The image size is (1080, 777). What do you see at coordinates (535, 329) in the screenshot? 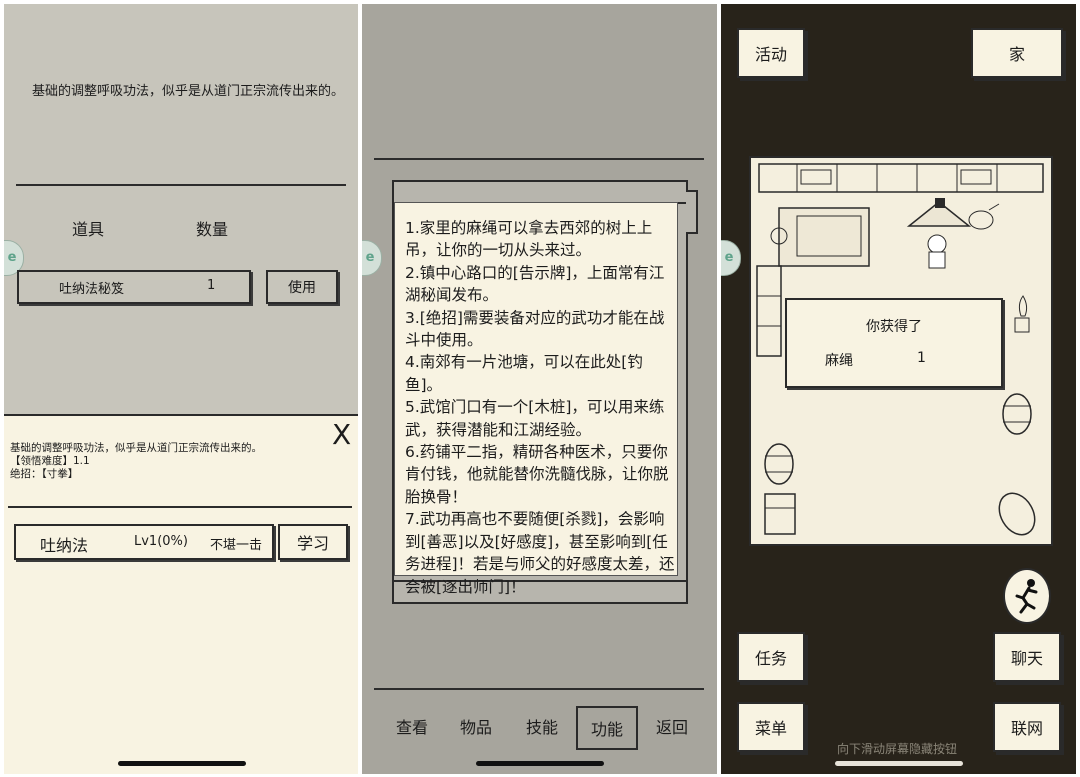
I see `tip-item: 3.[绝招]需要装备对应的武功才能在战斗中使用。` at bounding box center [535, 329].